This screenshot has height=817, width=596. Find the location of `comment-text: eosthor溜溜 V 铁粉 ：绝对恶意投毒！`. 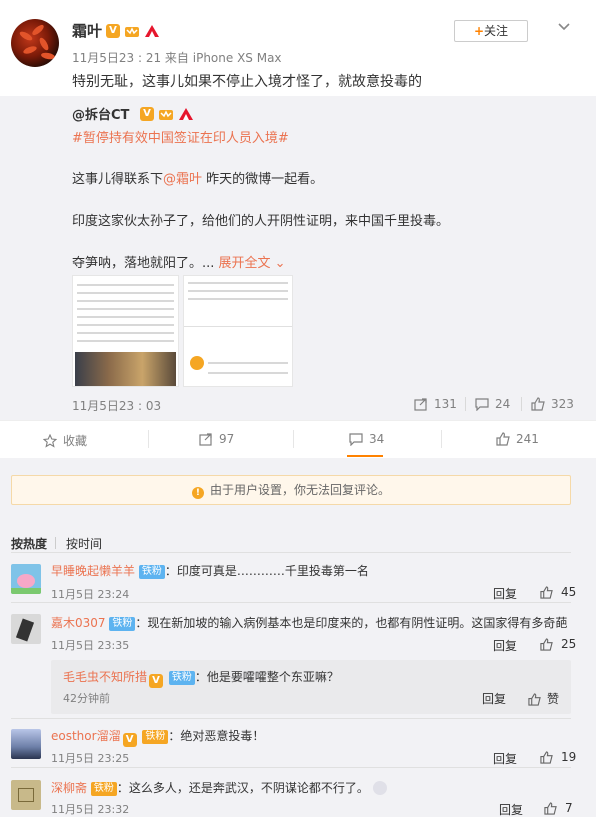

comment-text: eosthor溜溜 V 铁粉 ：绝对恶意投毒！ is located at coordinates (158, 738).